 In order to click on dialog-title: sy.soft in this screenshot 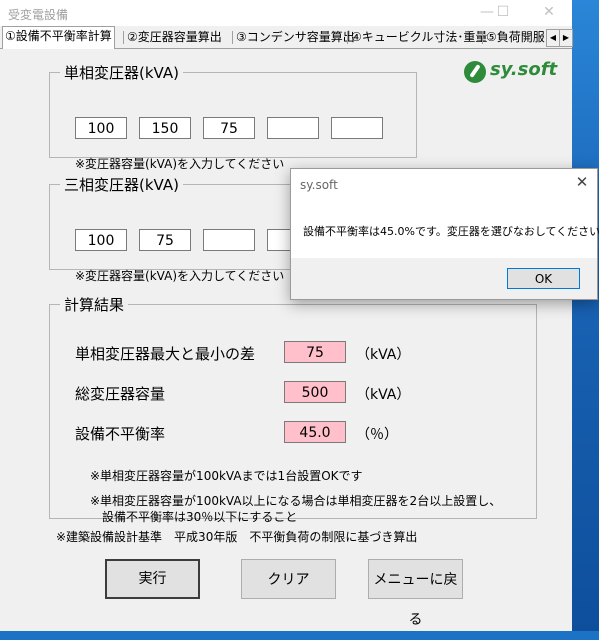, I will do `click(319, 185)`.